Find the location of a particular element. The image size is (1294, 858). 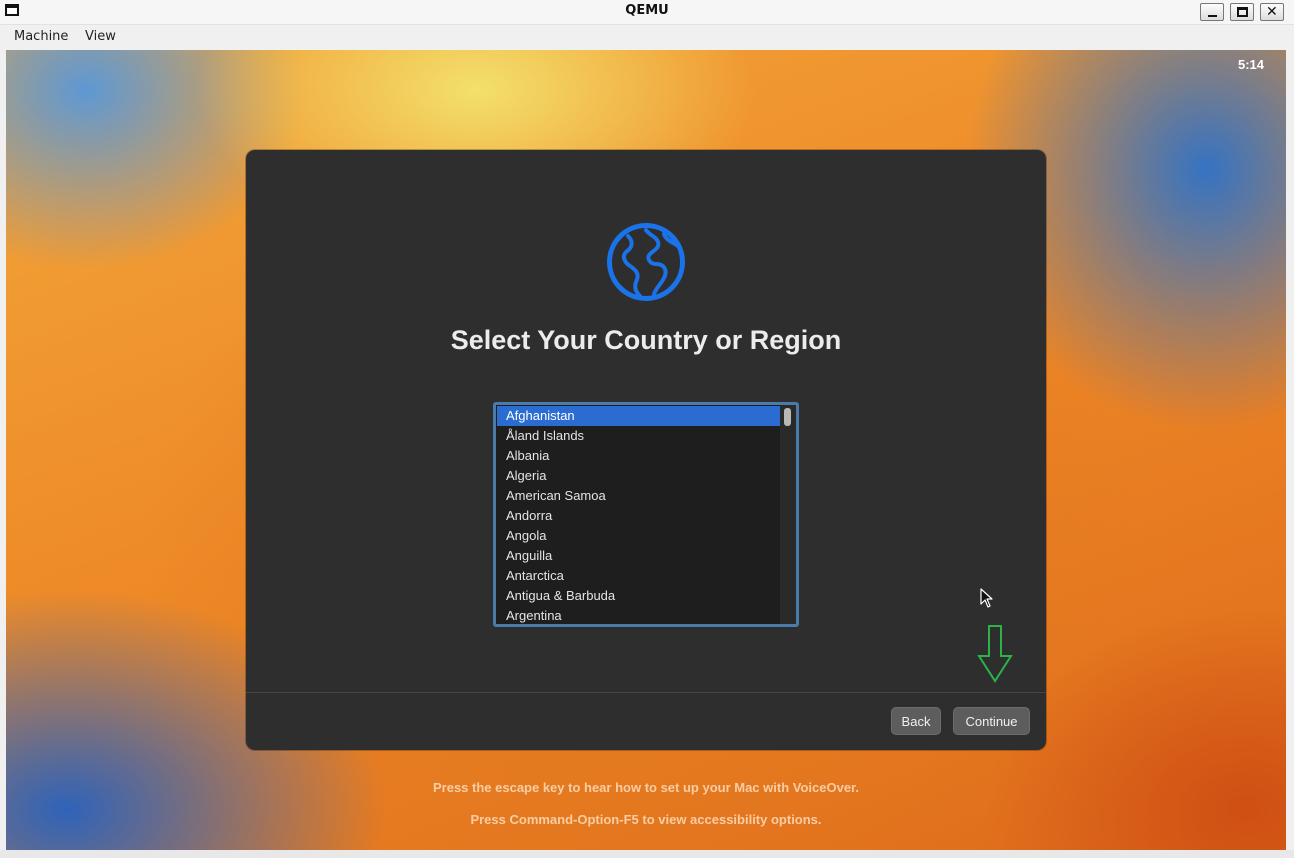

globe-icon is located at coordinates (646, 262).